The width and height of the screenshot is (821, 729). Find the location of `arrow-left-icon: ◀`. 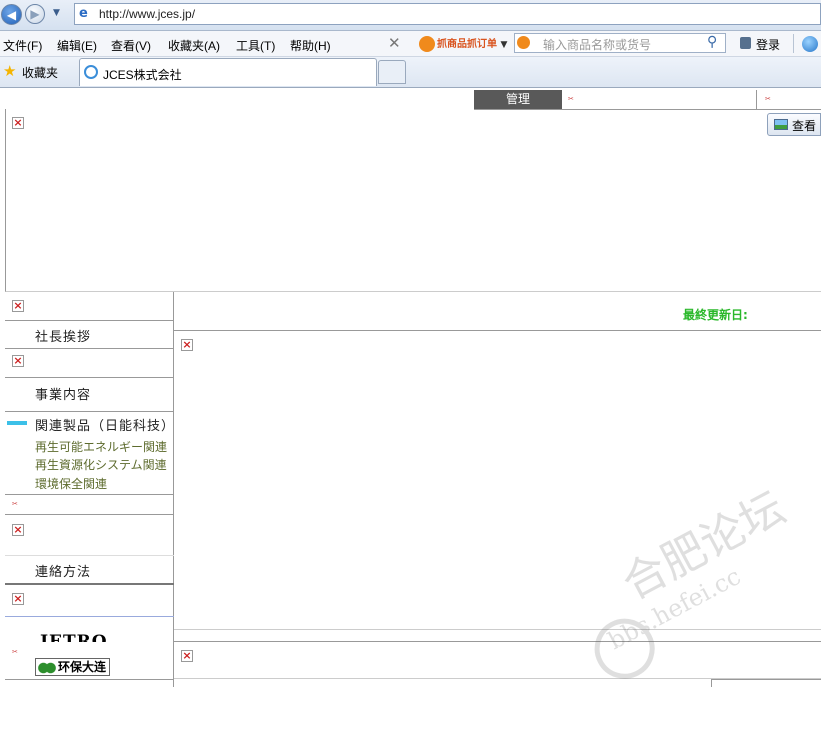

arrow-left-icon: ◀ is located at coordinates (11, 14).